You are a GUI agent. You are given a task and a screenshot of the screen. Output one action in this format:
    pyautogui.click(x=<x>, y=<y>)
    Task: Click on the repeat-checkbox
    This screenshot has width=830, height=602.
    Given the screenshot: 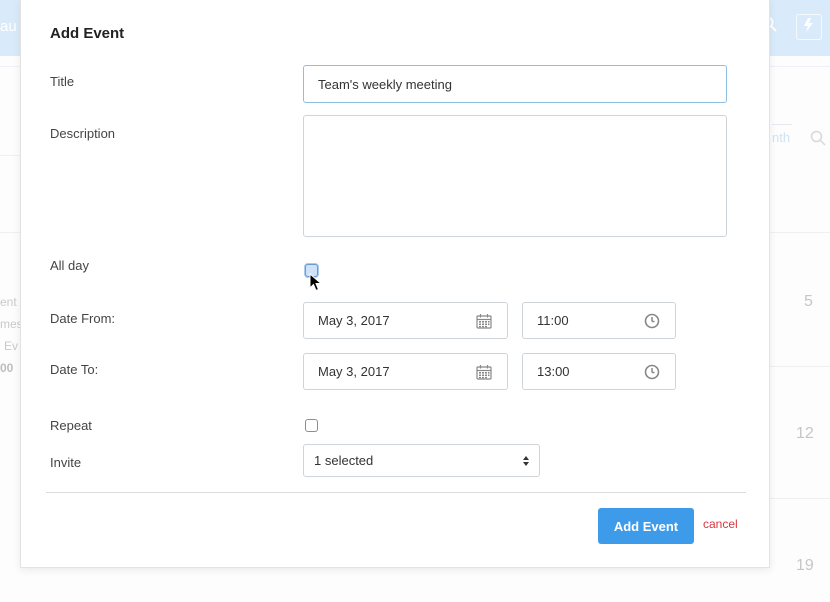 What is the action you would take?
    pyautogui.click(x=311, y=425)
    